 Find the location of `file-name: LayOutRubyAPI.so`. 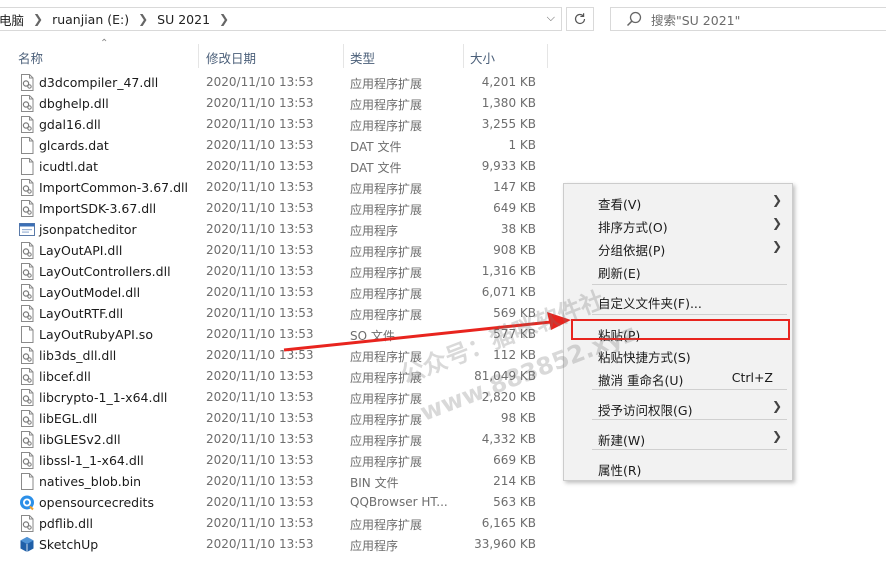

file-name: LayOutRubyAPI.so is located at coordinates (96, 334).